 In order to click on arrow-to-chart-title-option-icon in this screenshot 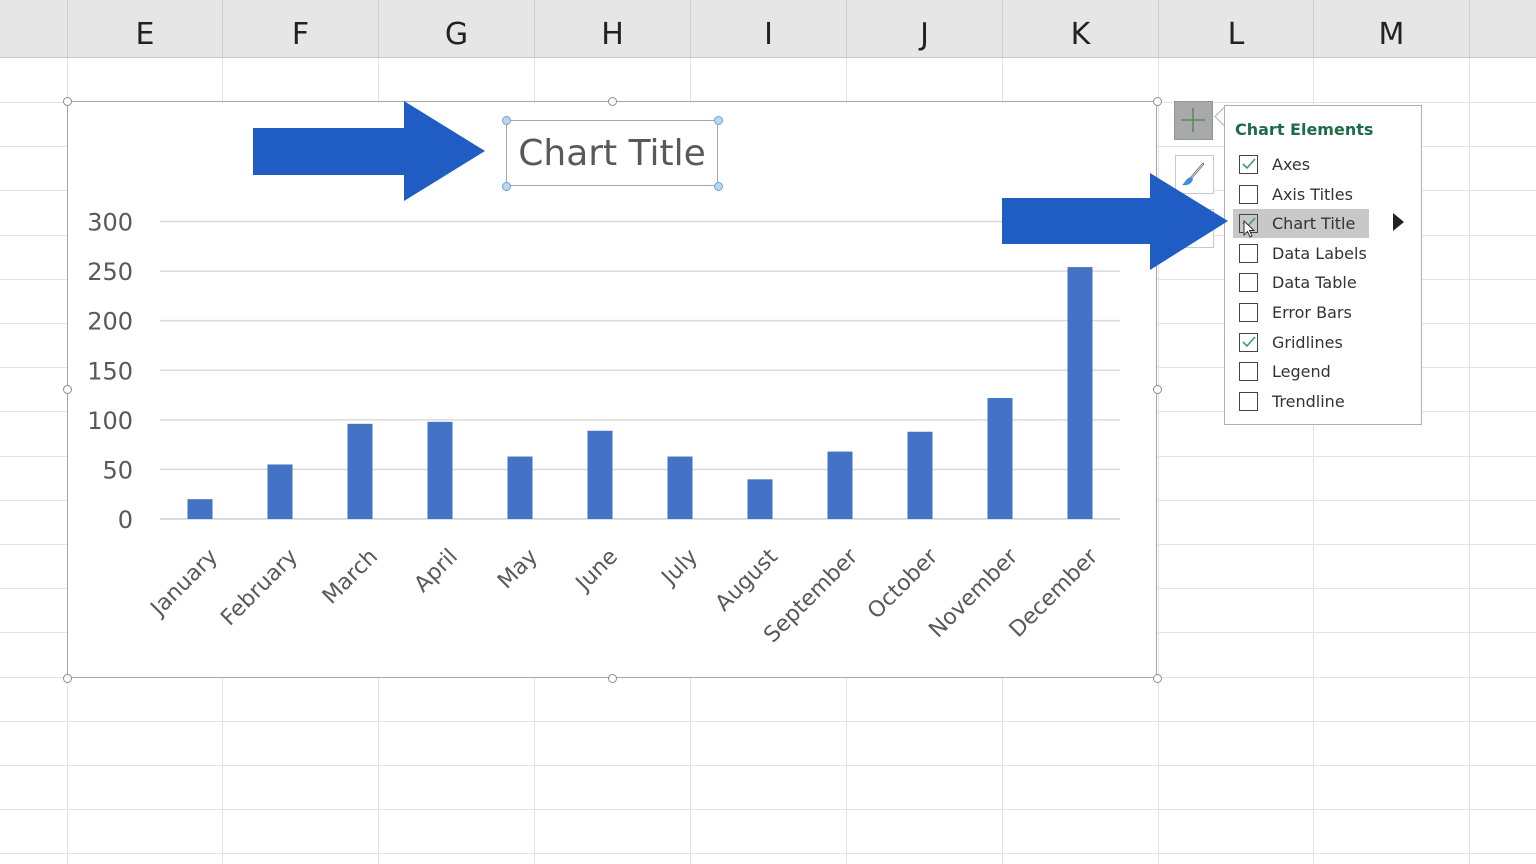, I will do `click(1115, 221)`.